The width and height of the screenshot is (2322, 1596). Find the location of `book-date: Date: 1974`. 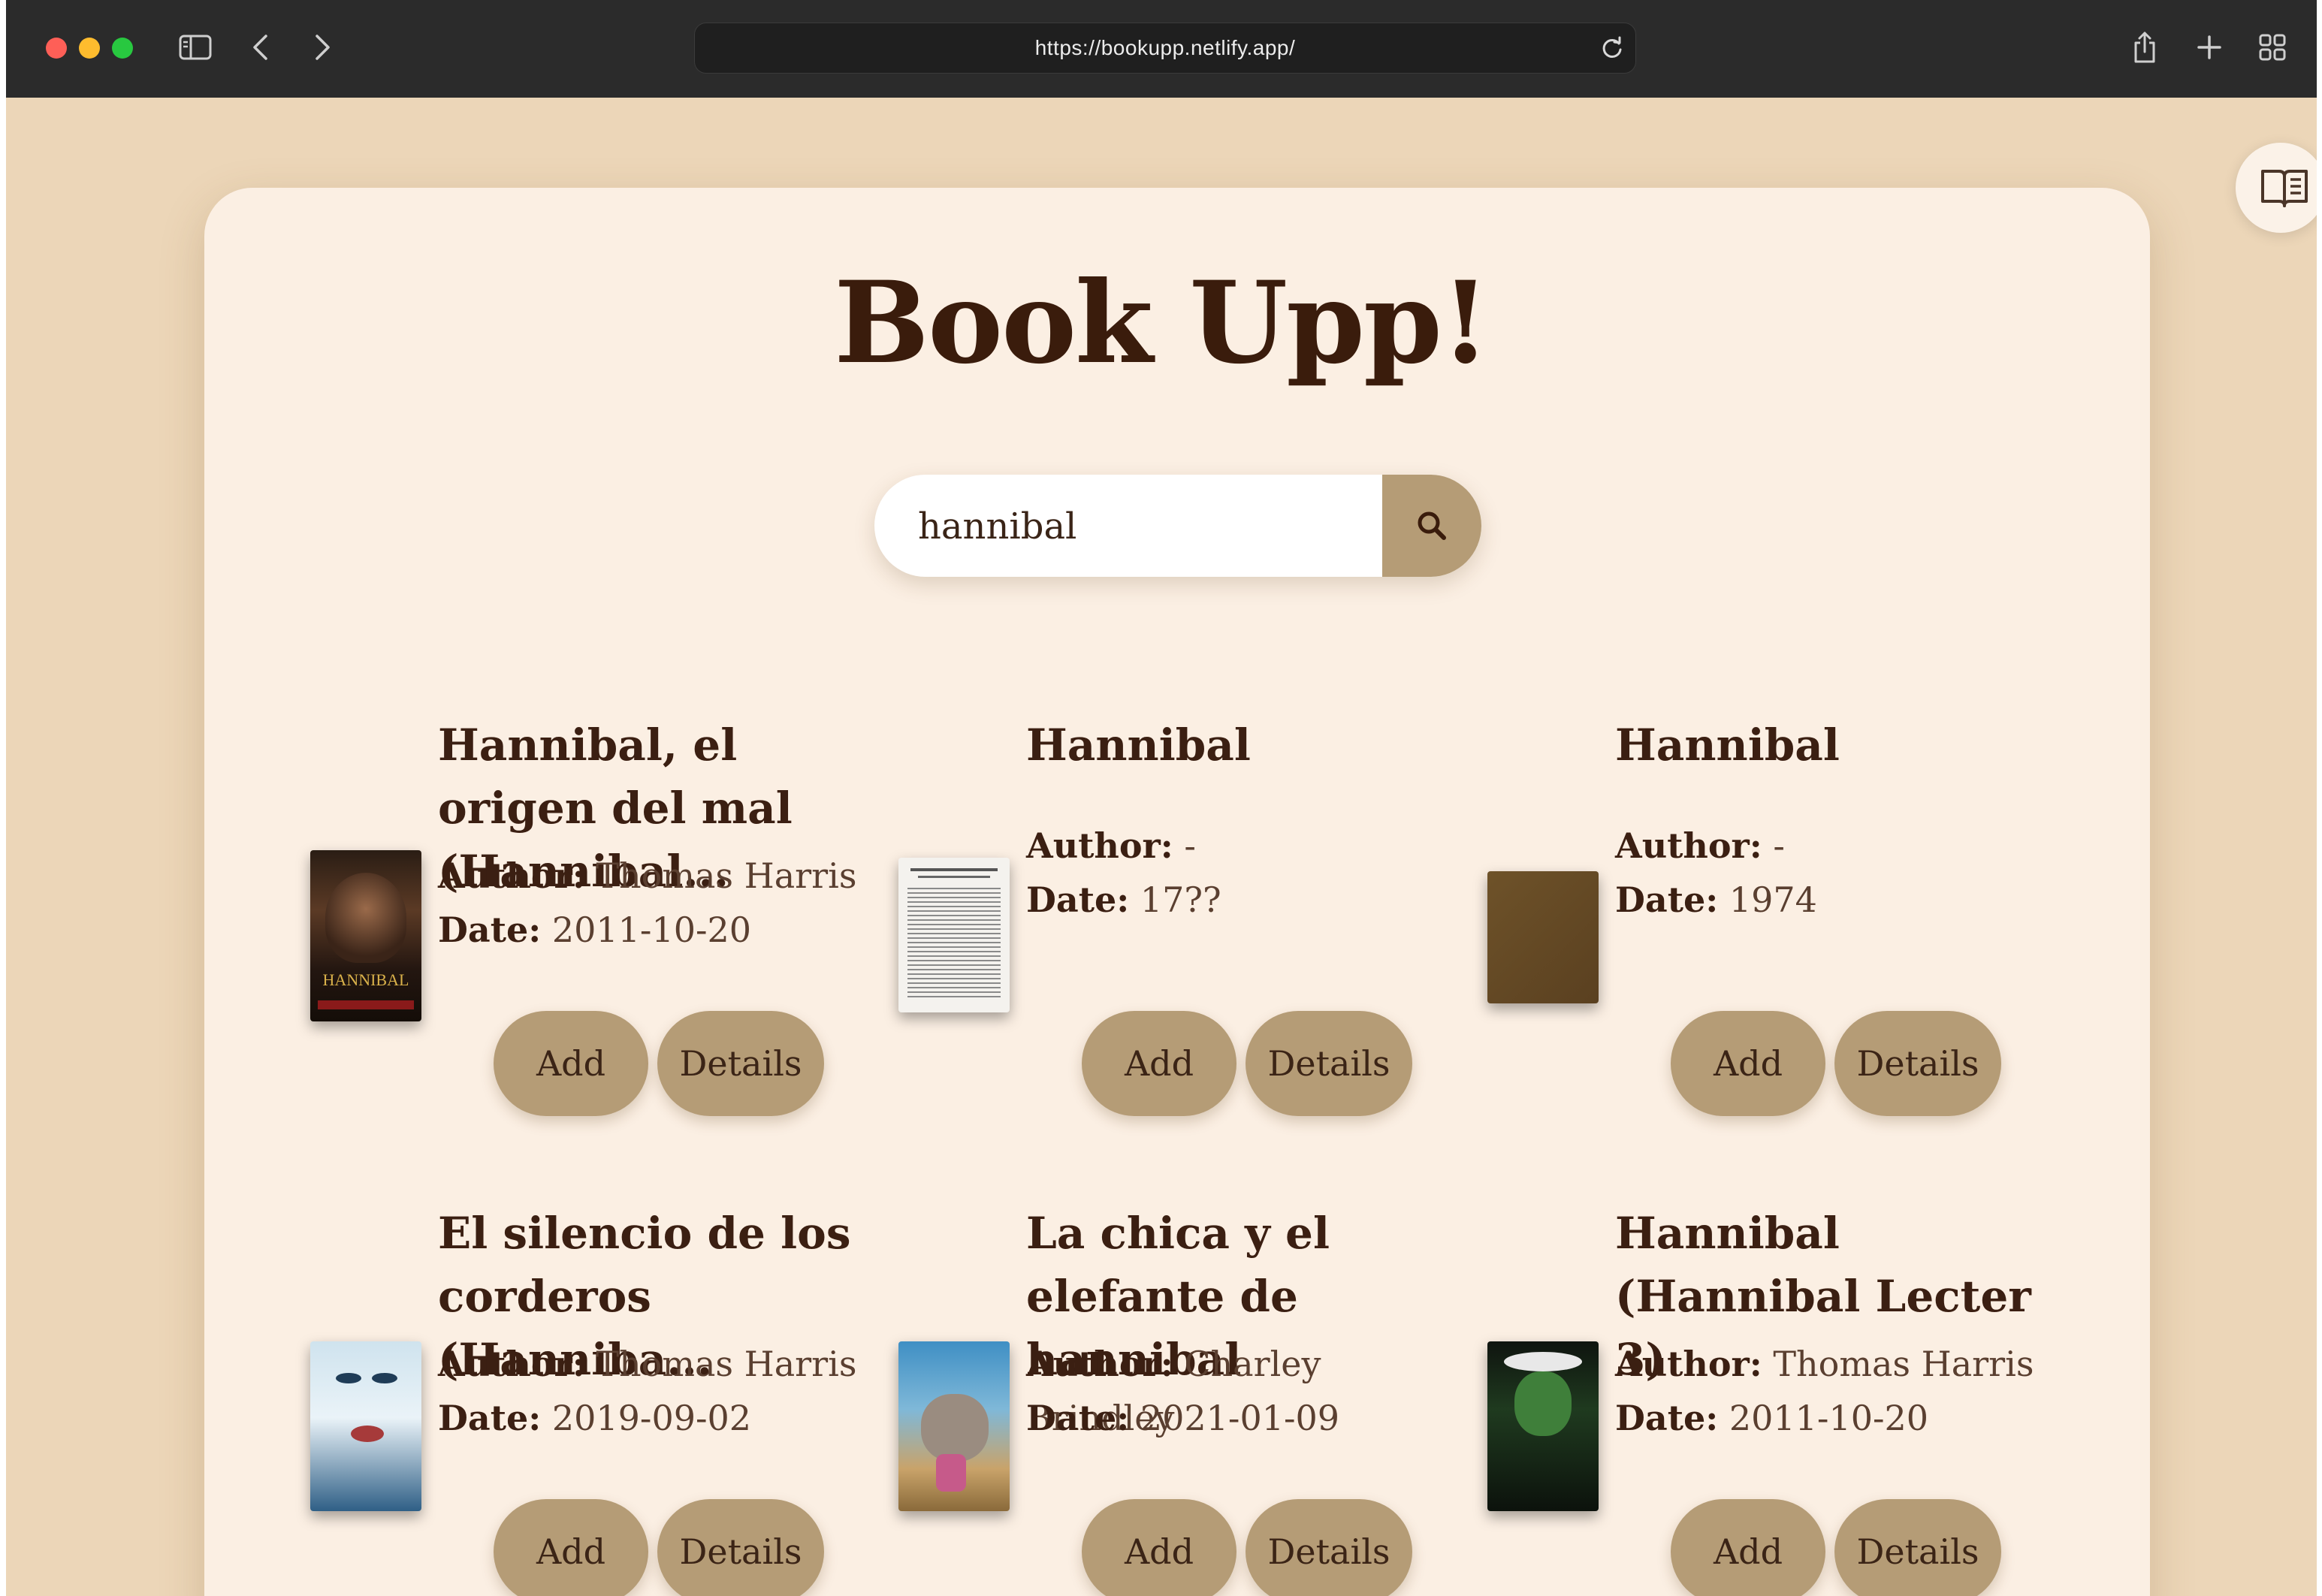

book-date: Date: 1974 is located at coordinates (1833, 900).